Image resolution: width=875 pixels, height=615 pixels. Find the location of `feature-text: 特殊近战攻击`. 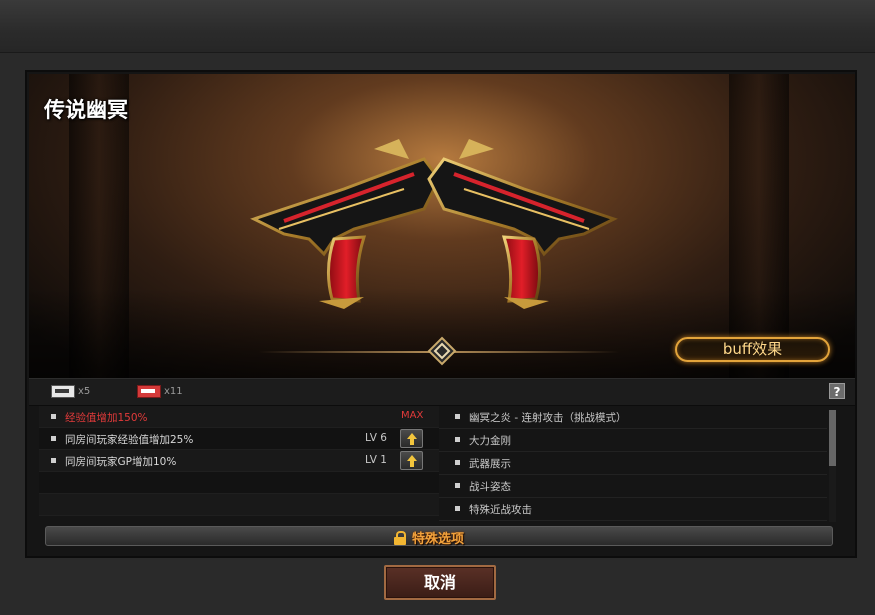

feature-text: 特殊近战攻击 is located at coordinates (500, 510).